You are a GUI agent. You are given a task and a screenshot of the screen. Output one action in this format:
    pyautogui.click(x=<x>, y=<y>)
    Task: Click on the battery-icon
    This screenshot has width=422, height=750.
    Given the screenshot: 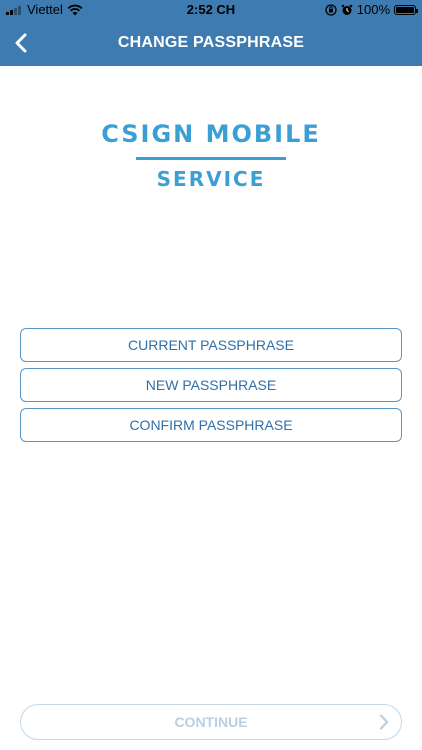 What is the action you would take?
    pyautogui.click(x=406, y=9)
    